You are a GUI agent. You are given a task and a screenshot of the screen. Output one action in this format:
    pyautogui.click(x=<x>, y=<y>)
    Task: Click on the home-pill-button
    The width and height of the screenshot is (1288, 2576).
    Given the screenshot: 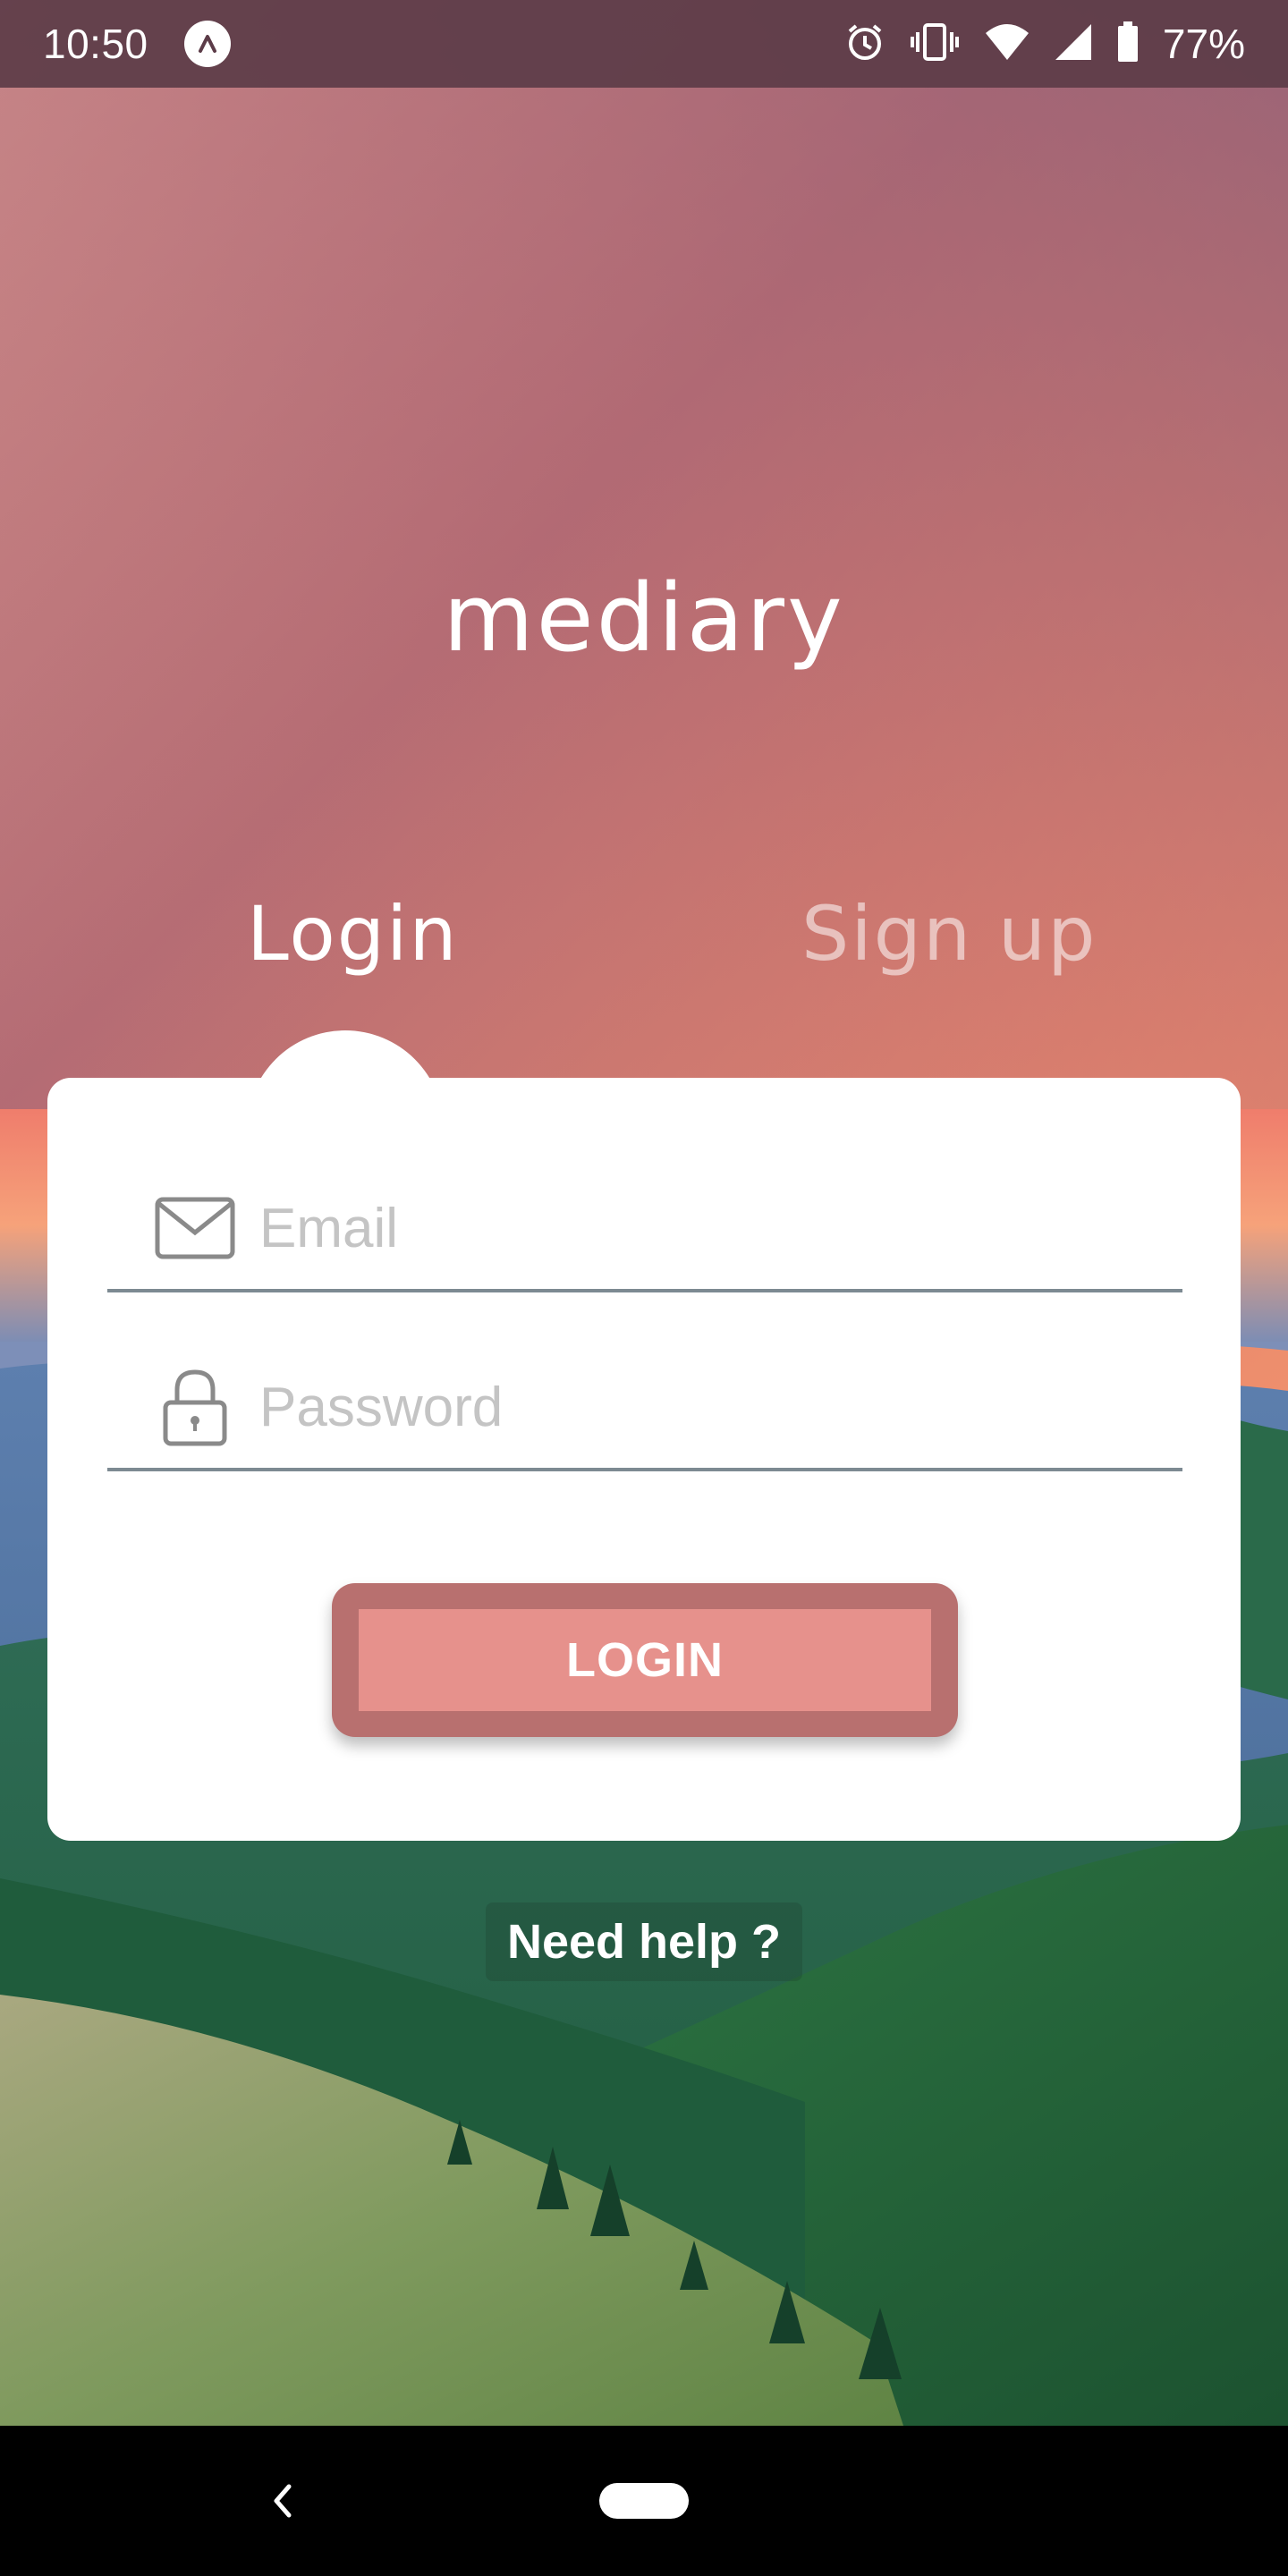 What is the action you would take?
    pyautogui.click(x=644, y=2501)
    